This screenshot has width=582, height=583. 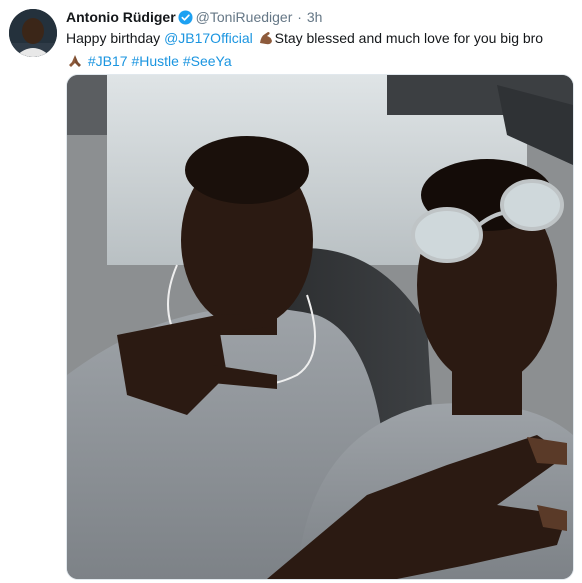 What do you see at coordinates (75, 63) in the screenshot?
I see `folded-hands-emoji` at bounding box center [75, 63].